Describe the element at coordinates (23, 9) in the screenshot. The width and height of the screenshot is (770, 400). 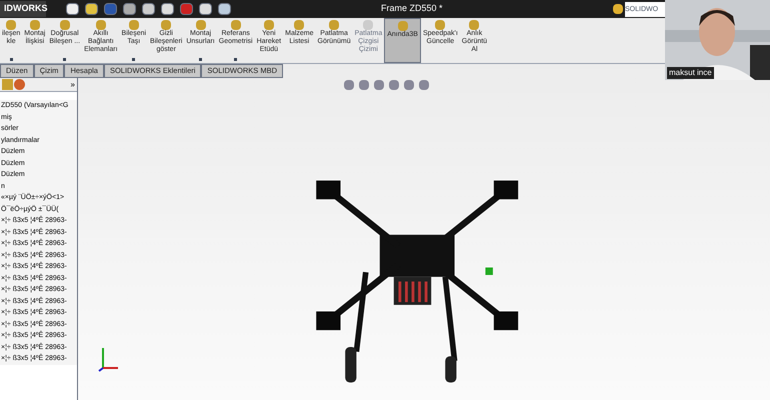
I see `app-menu-button: IDWORKS` at that location.